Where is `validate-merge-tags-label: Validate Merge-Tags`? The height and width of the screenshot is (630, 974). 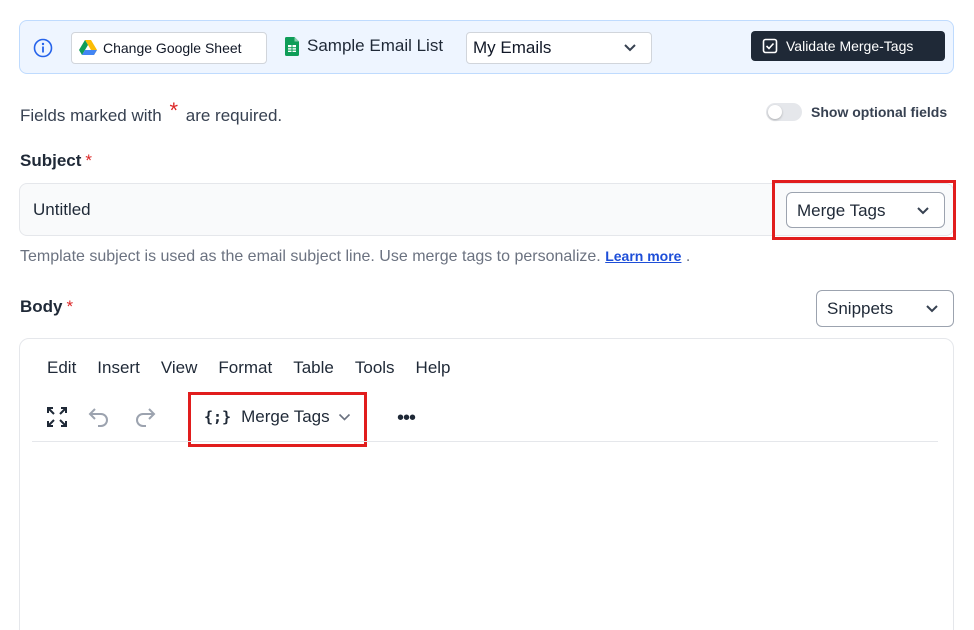
validate-merge-tags-label: Validate Merge-Tags is located at coordinates (850, 46).